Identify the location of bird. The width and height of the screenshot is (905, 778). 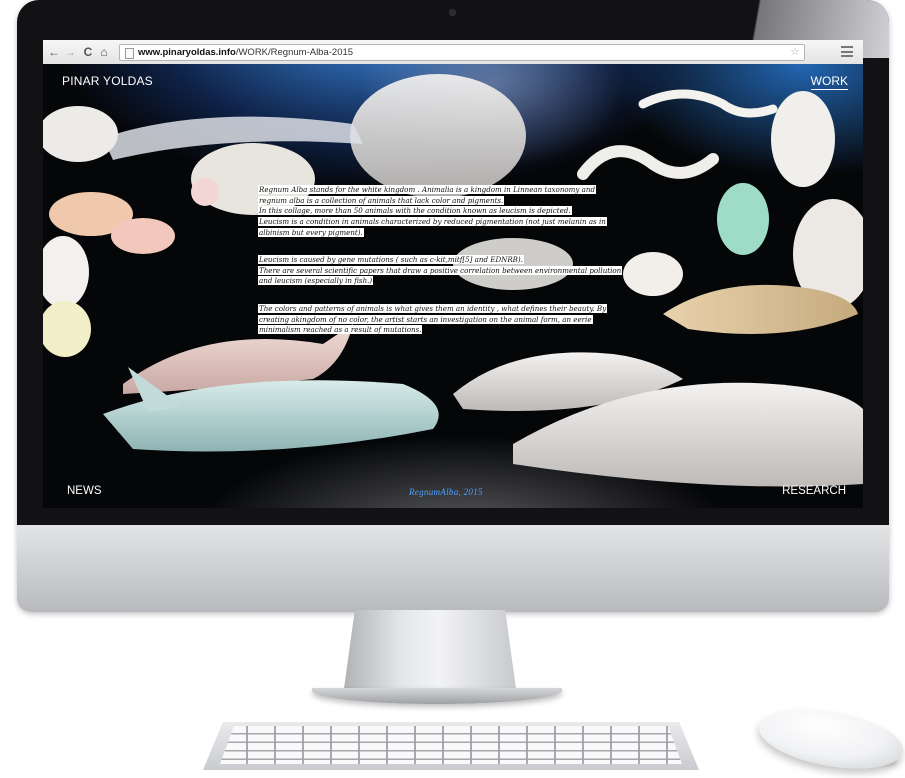
(66, 272).